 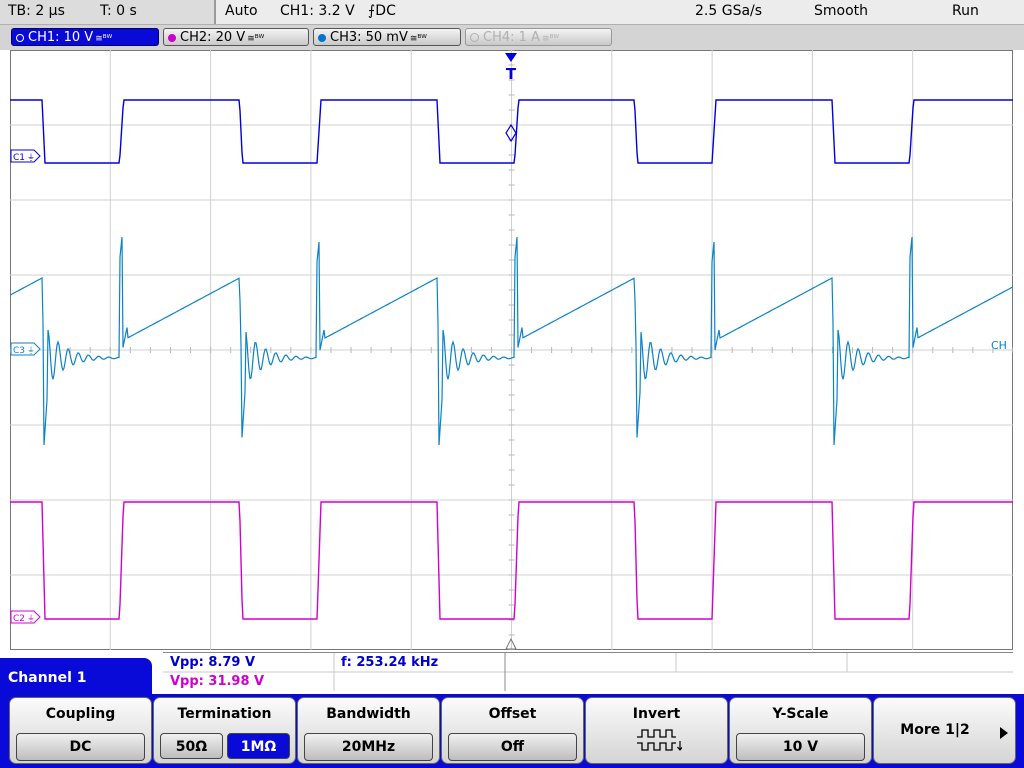 I want to click on trigger-mode: Auto, so click(x=241, y=11).